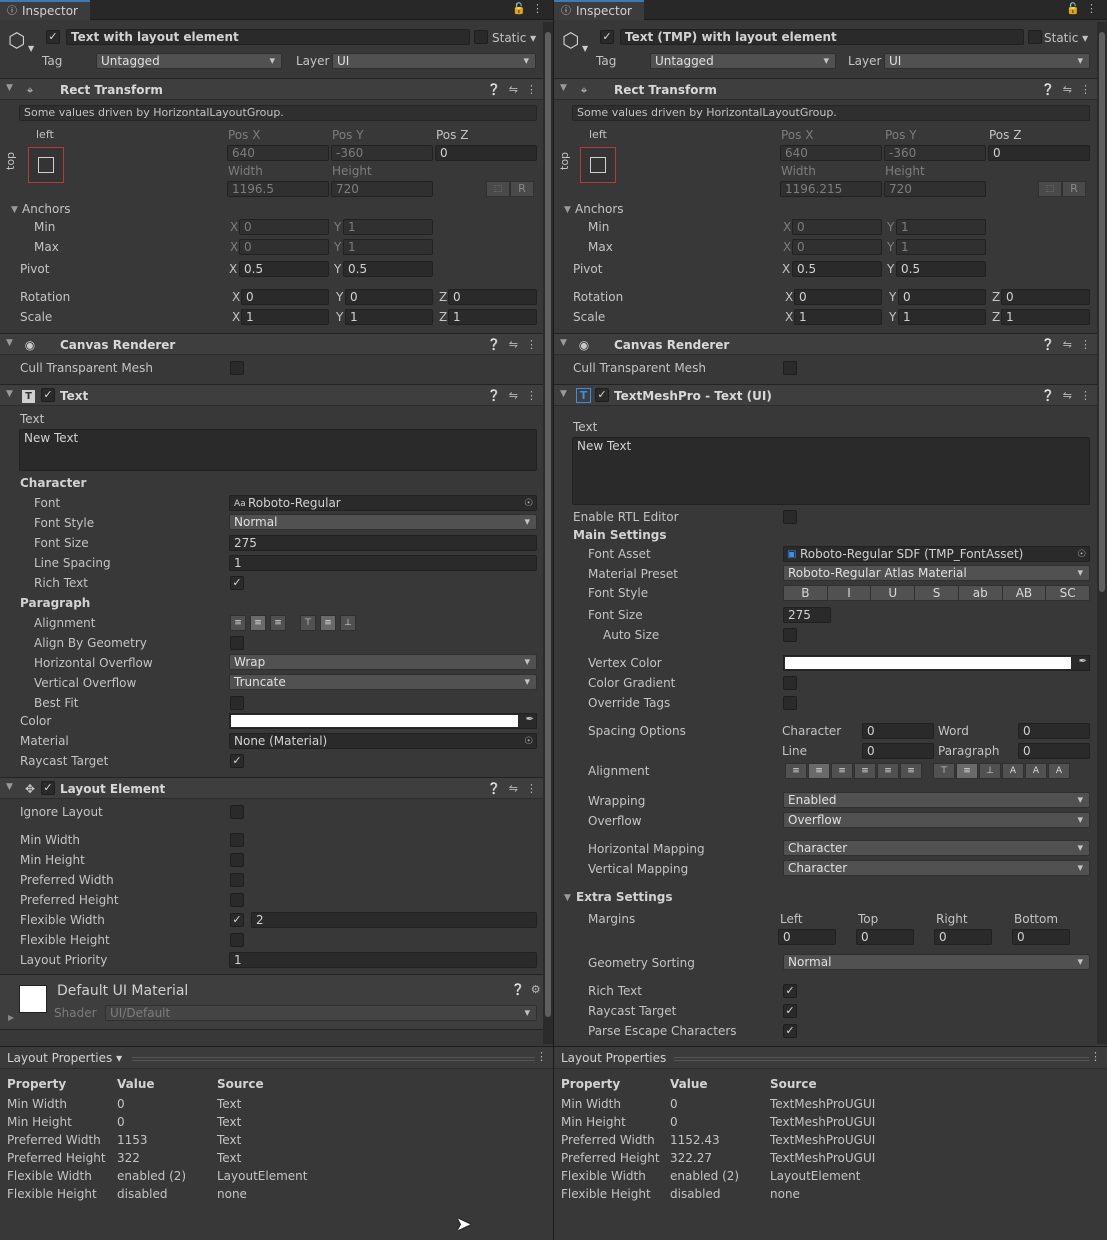 The image size is (1107, 1240). What do you see at coordinates (1035, 37) in the screenshot?
I see `static-toggle` at bounding box center [1035, 37].